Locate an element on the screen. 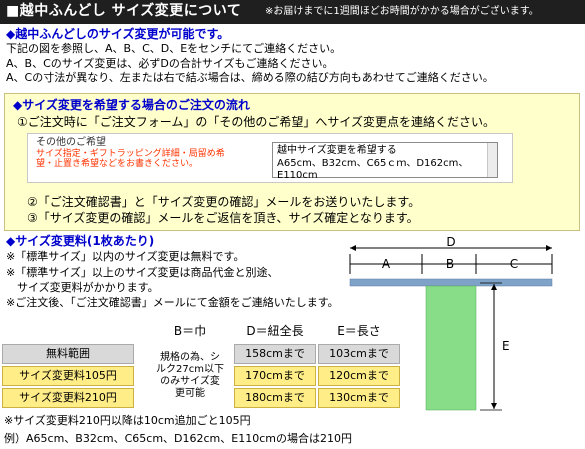 This screenshot has height=449, width=585. flow-step-2: ②「ご注文確認書」と「サイズ変更の確認」メールをお送りいたします。 is located at coordinates (224, 202).